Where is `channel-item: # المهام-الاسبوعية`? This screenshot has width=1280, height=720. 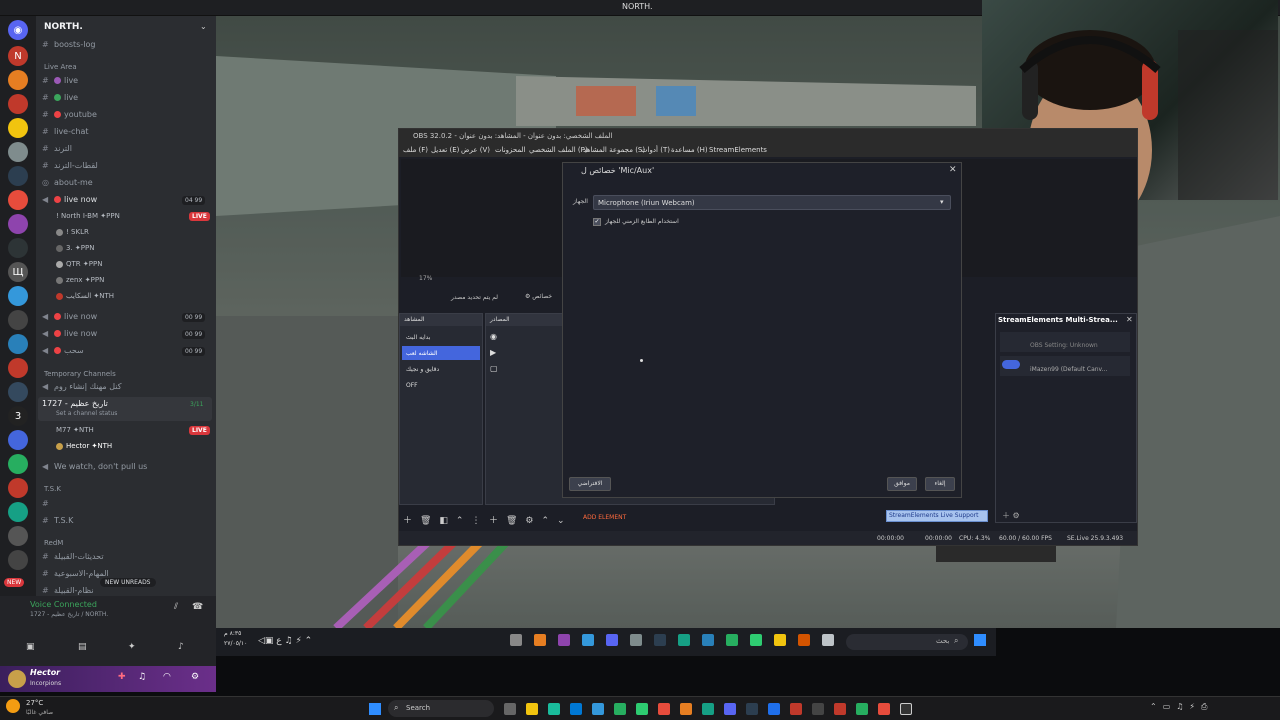 channel-item: # المهام-الاسبوعية is located at coordinates (75, 573).